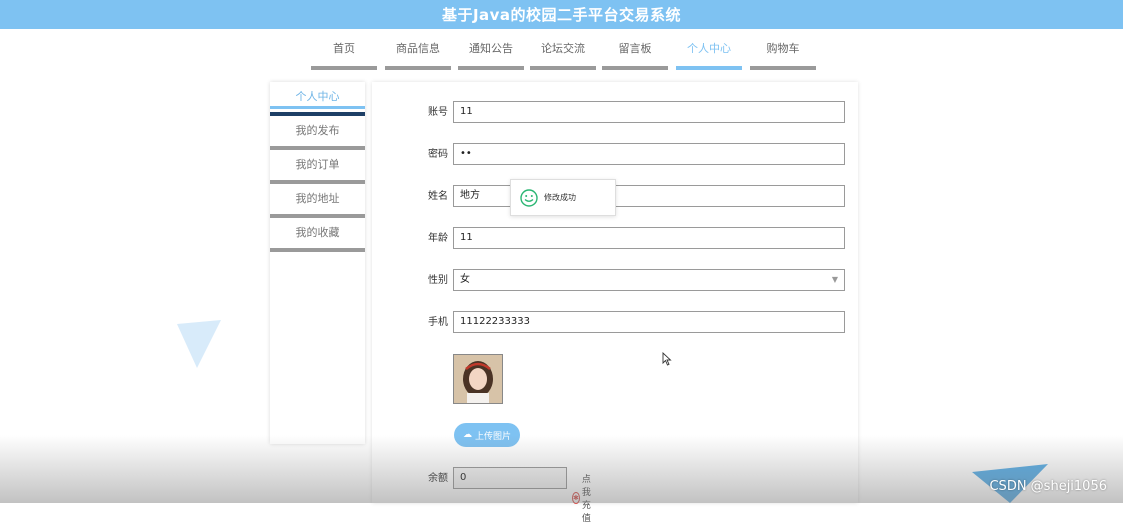 This screenshot has width=1123, height=524. I want to click on account-label: 账号, so click(438, 112).